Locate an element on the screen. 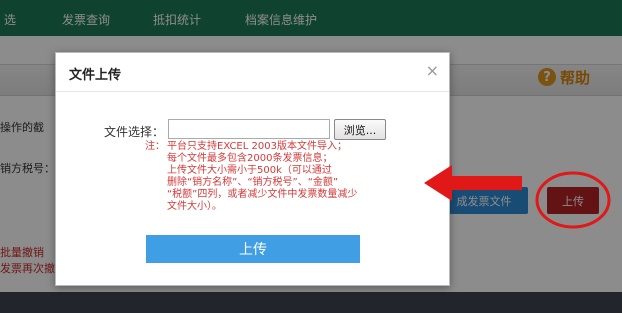  annotation-overlay is located at coordinates (517, 197).